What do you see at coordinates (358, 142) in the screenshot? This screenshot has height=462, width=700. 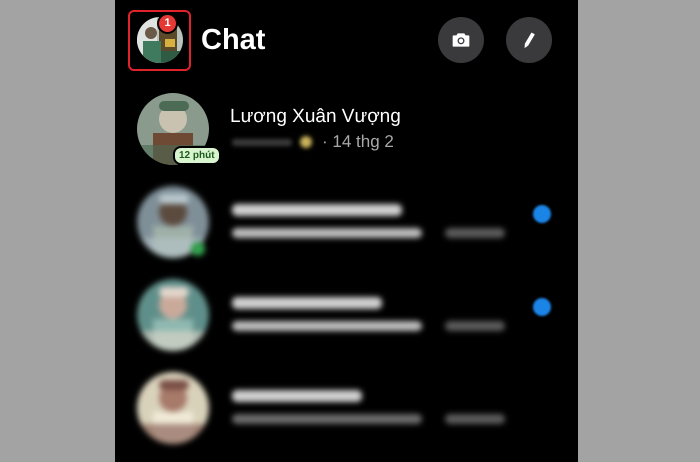 I see `message-time: · 14 thg 2` at bounding box center [358, 142].